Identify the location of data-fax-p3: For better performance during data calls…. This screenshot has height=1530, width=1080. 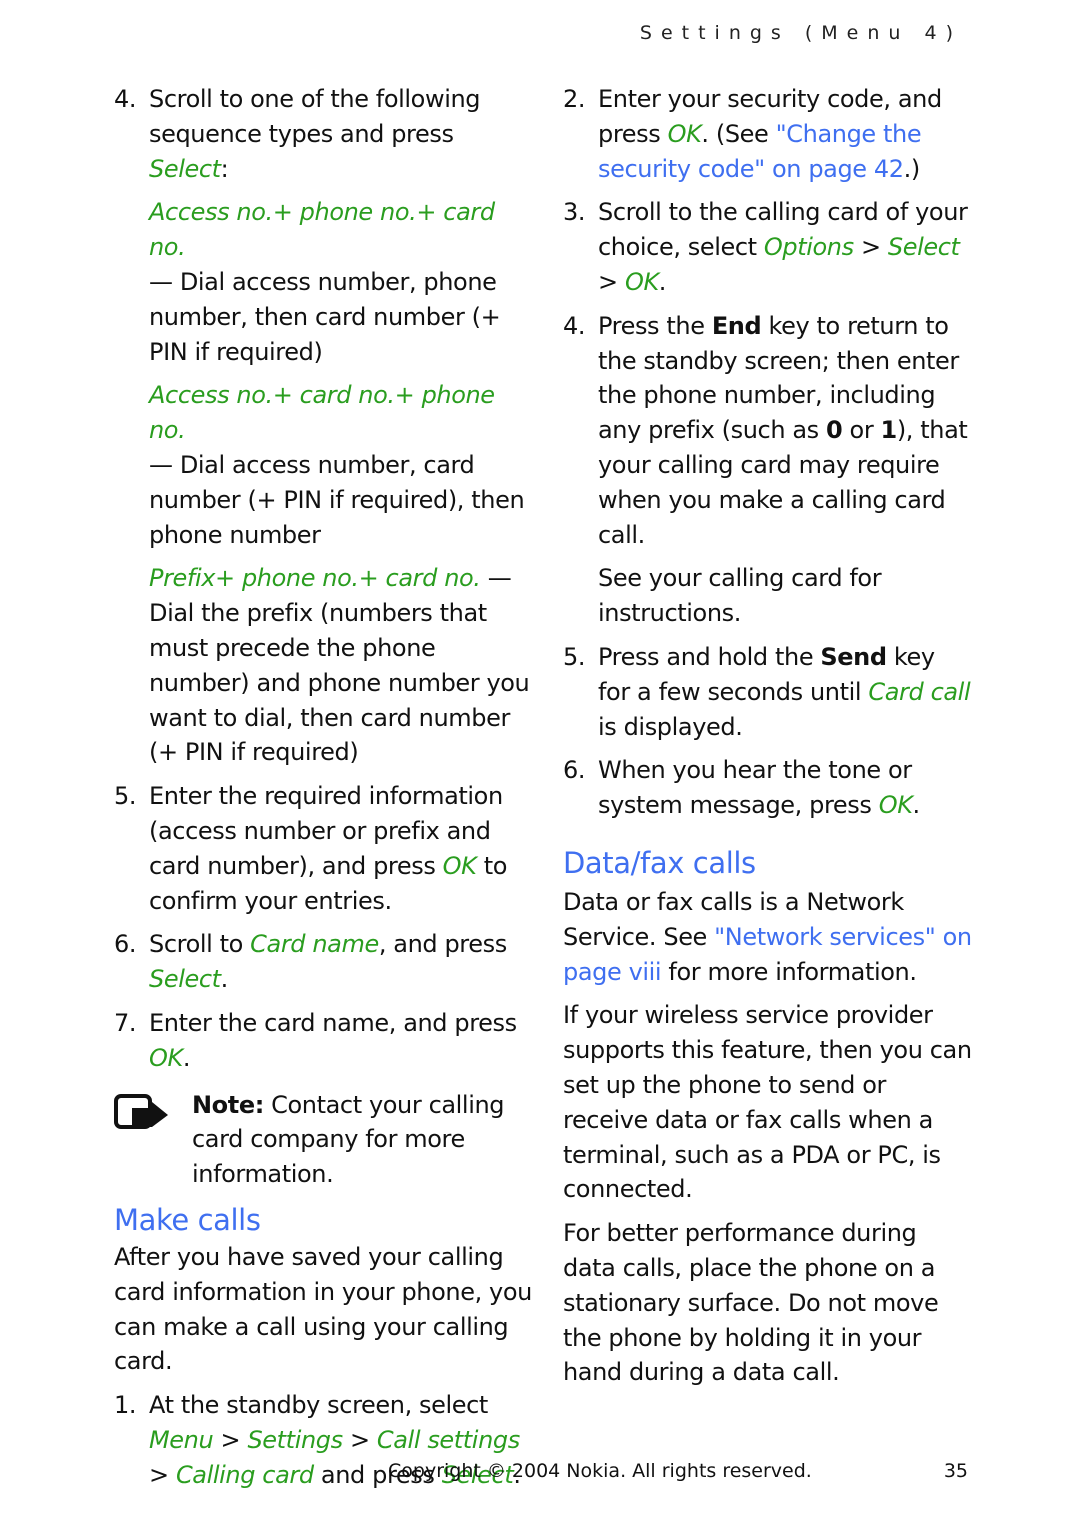
(751, 1303).